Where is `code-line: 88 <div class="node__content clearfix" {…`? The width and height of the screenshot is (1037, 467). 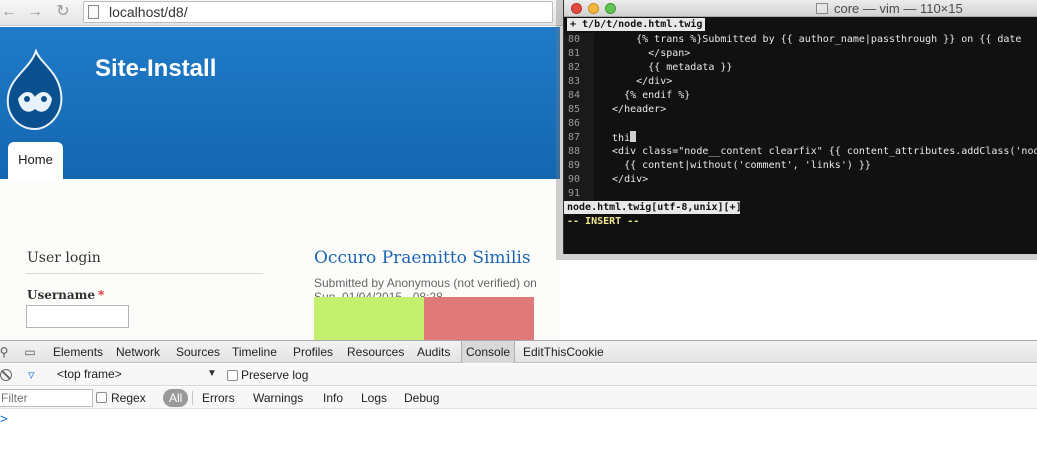
code-line: 88 <div class="node__content clearfix" {… is located at coordinates (800, 152).